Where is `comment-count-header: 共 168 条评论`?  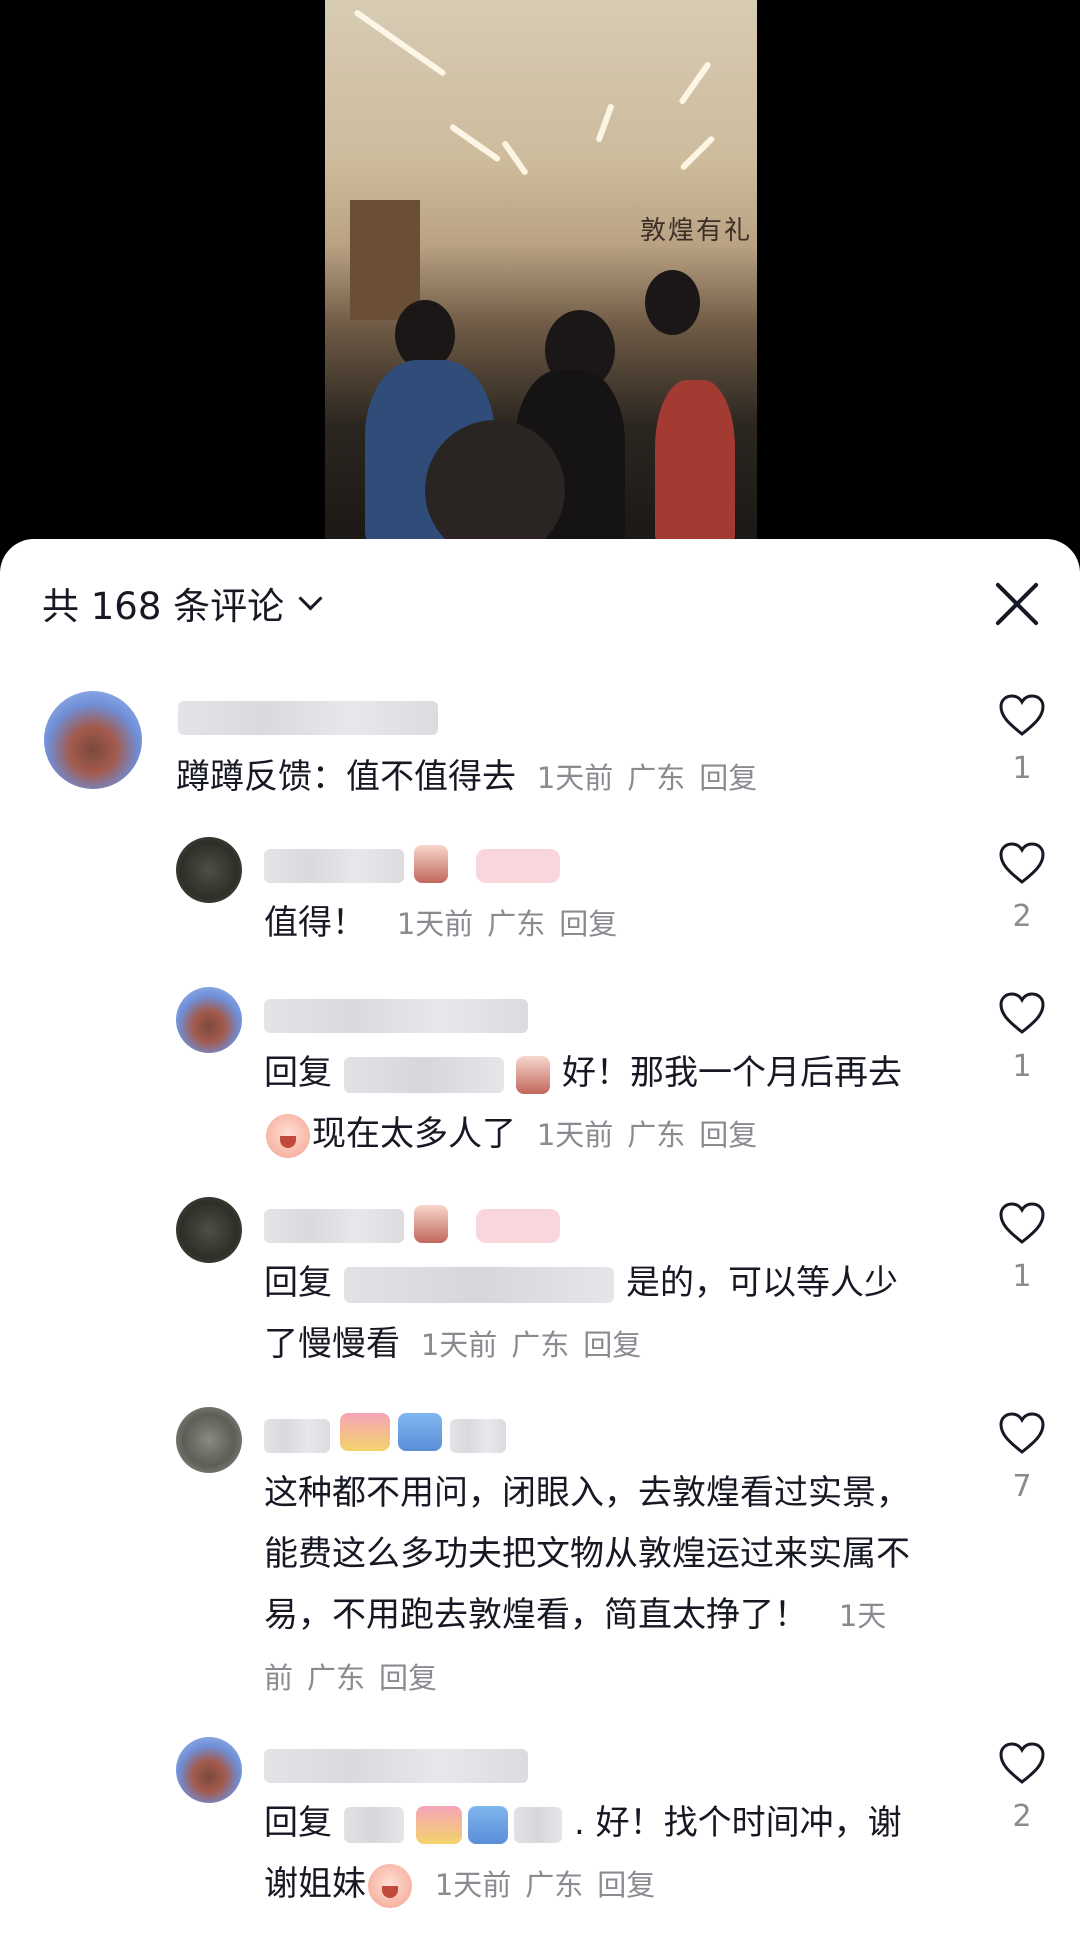 comment-count-header: 共 168 条评论 is located at coordinates (182, 603).